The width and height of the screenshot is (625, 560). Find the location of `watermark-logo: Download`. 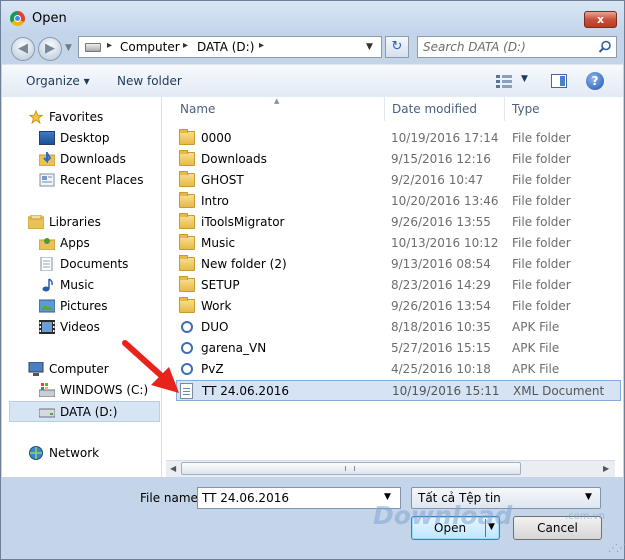

watermark-logo: Download is located at coordinates (443, 515).